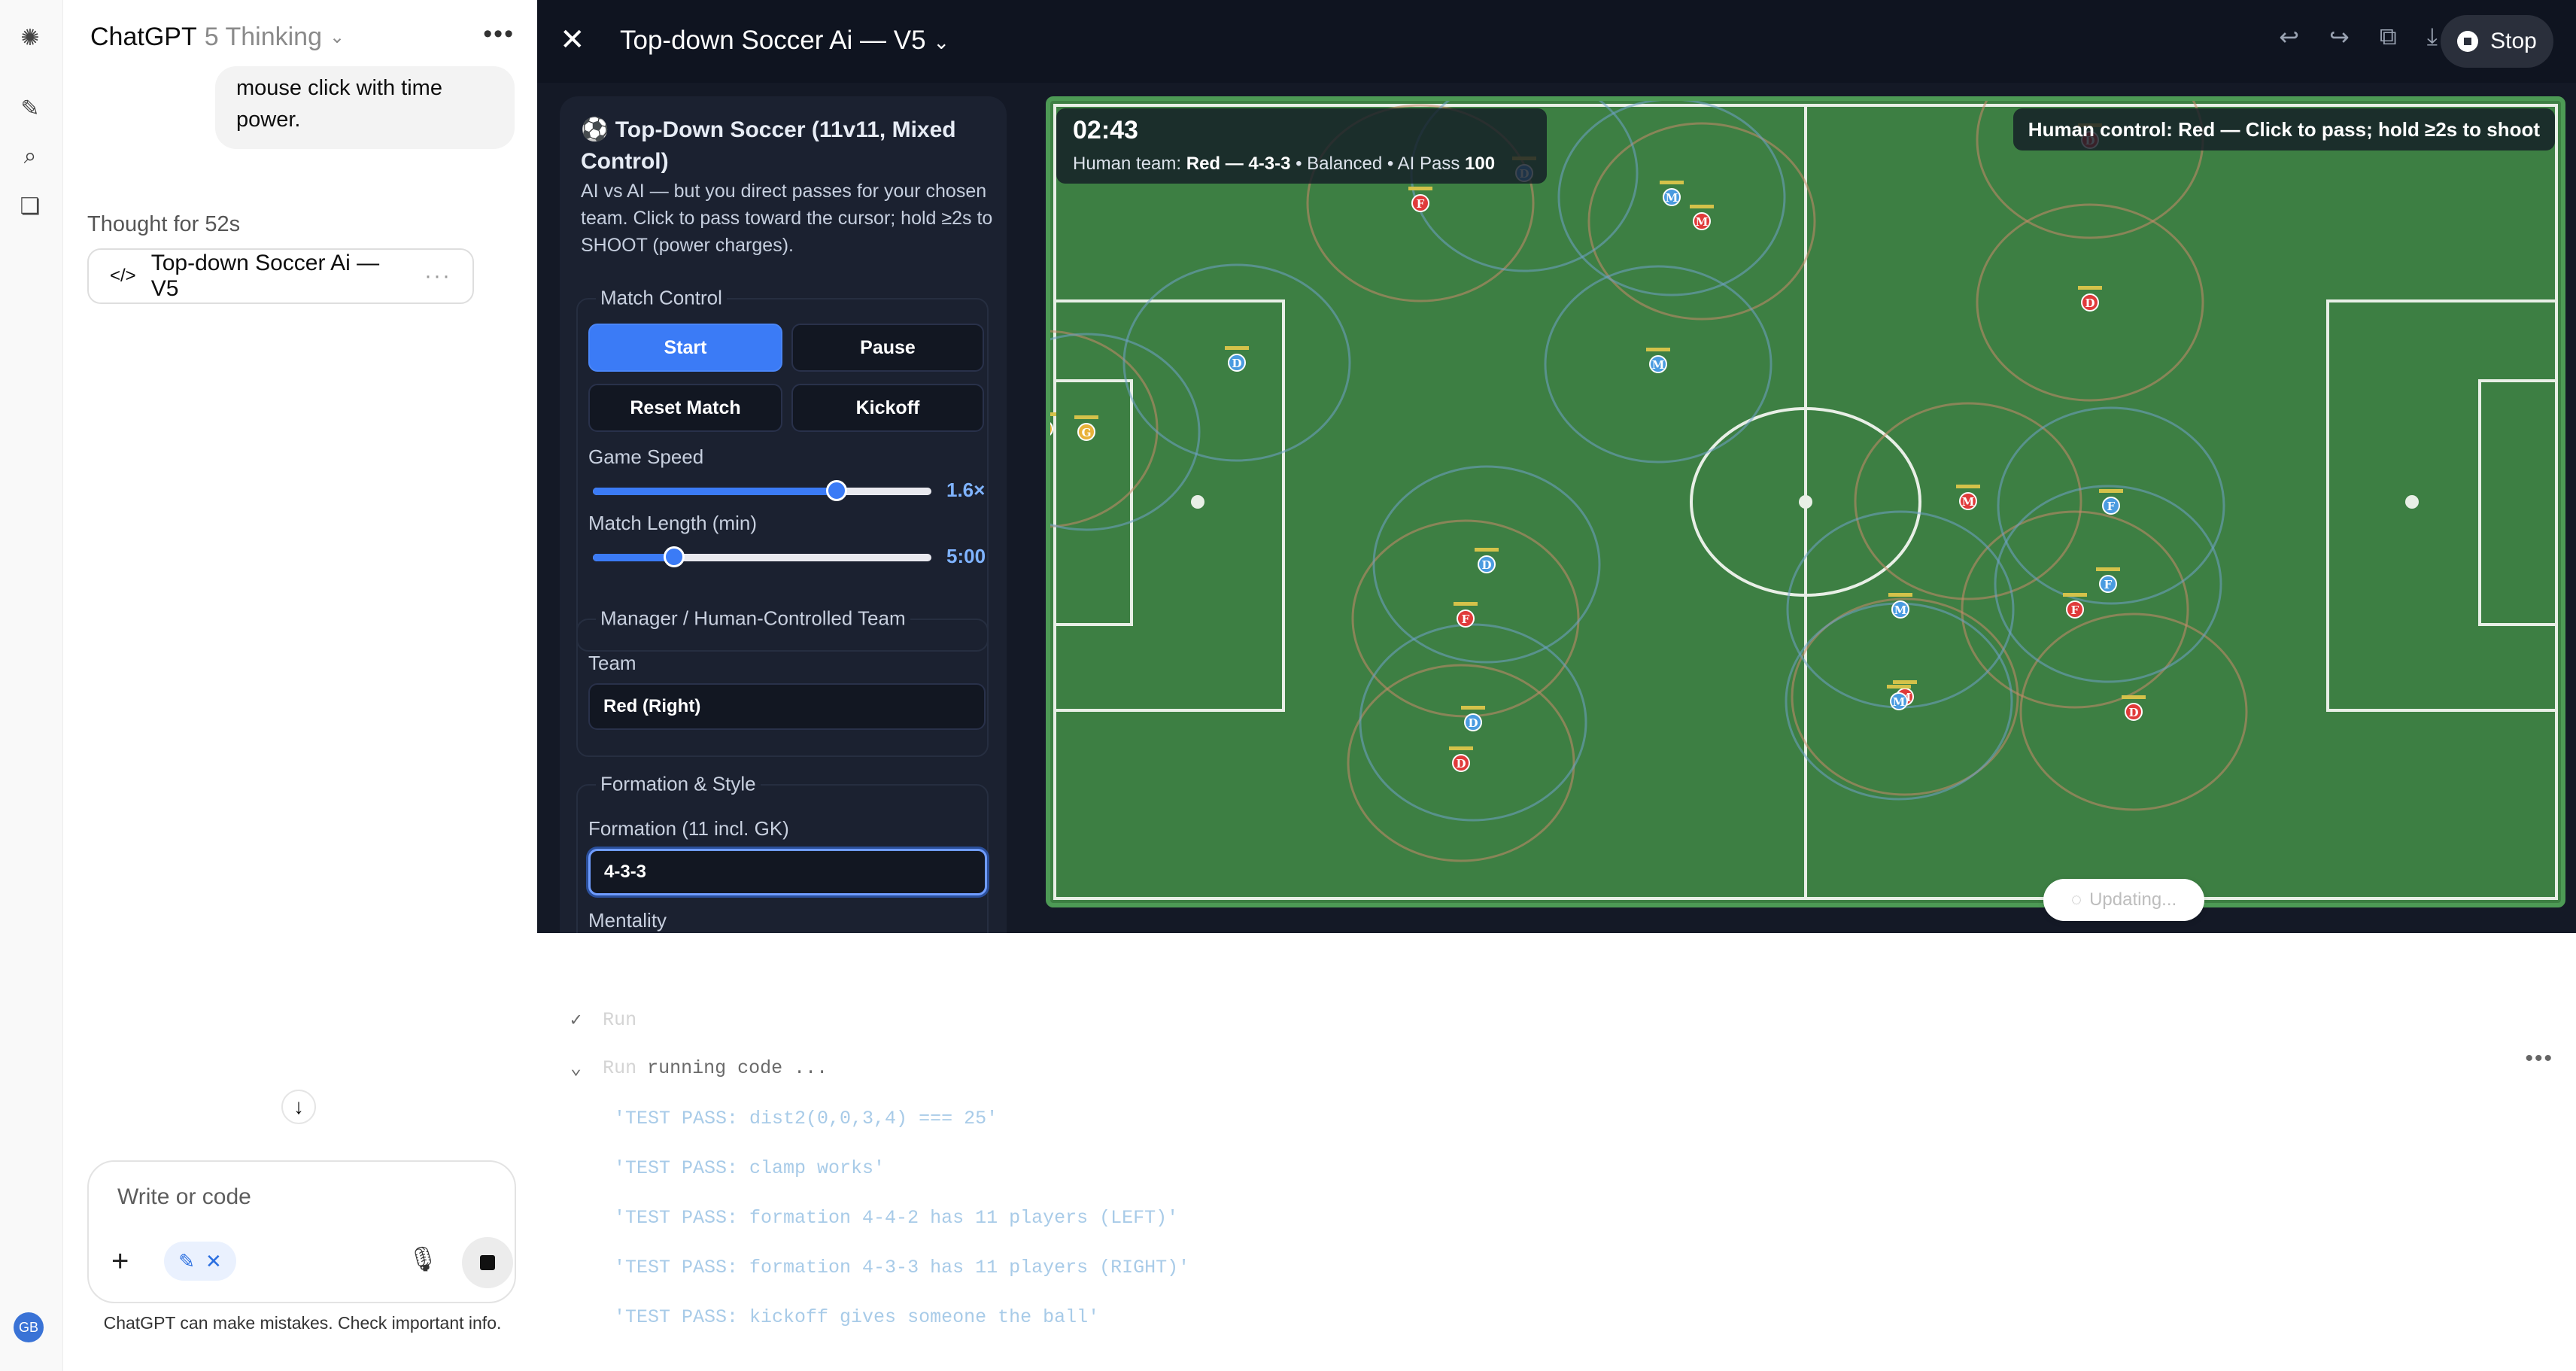 This screenshot has height=1371, width=2576. What do you see at coordinates (1481, 164) in the screenshot?
I see `info-pass: 100` at bounding box center [1481, 164].